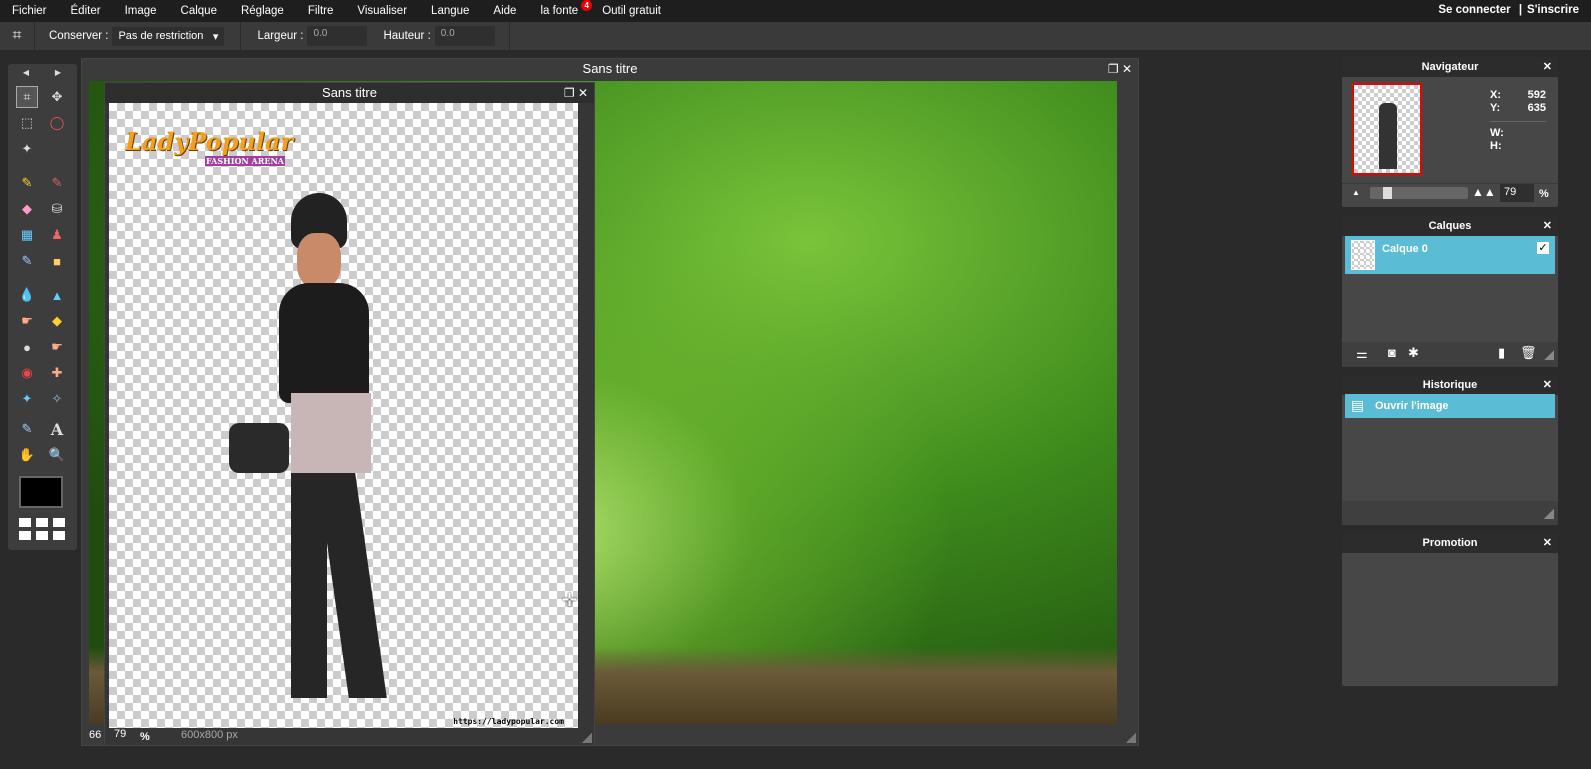  What do you see at coordinates (57, 455) in the screenshot?
I see `zoom-tool: 🔍` at bounding box center [57, 455].